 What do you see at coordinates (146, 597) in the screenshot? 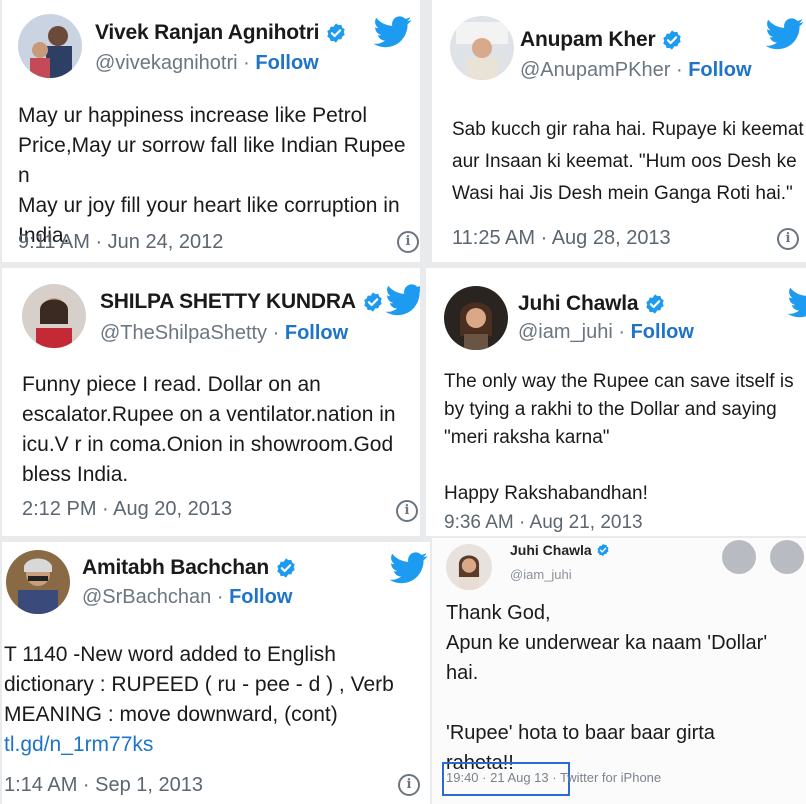
I see `handle: @SrBachchan` at bounding box center [146, 597].